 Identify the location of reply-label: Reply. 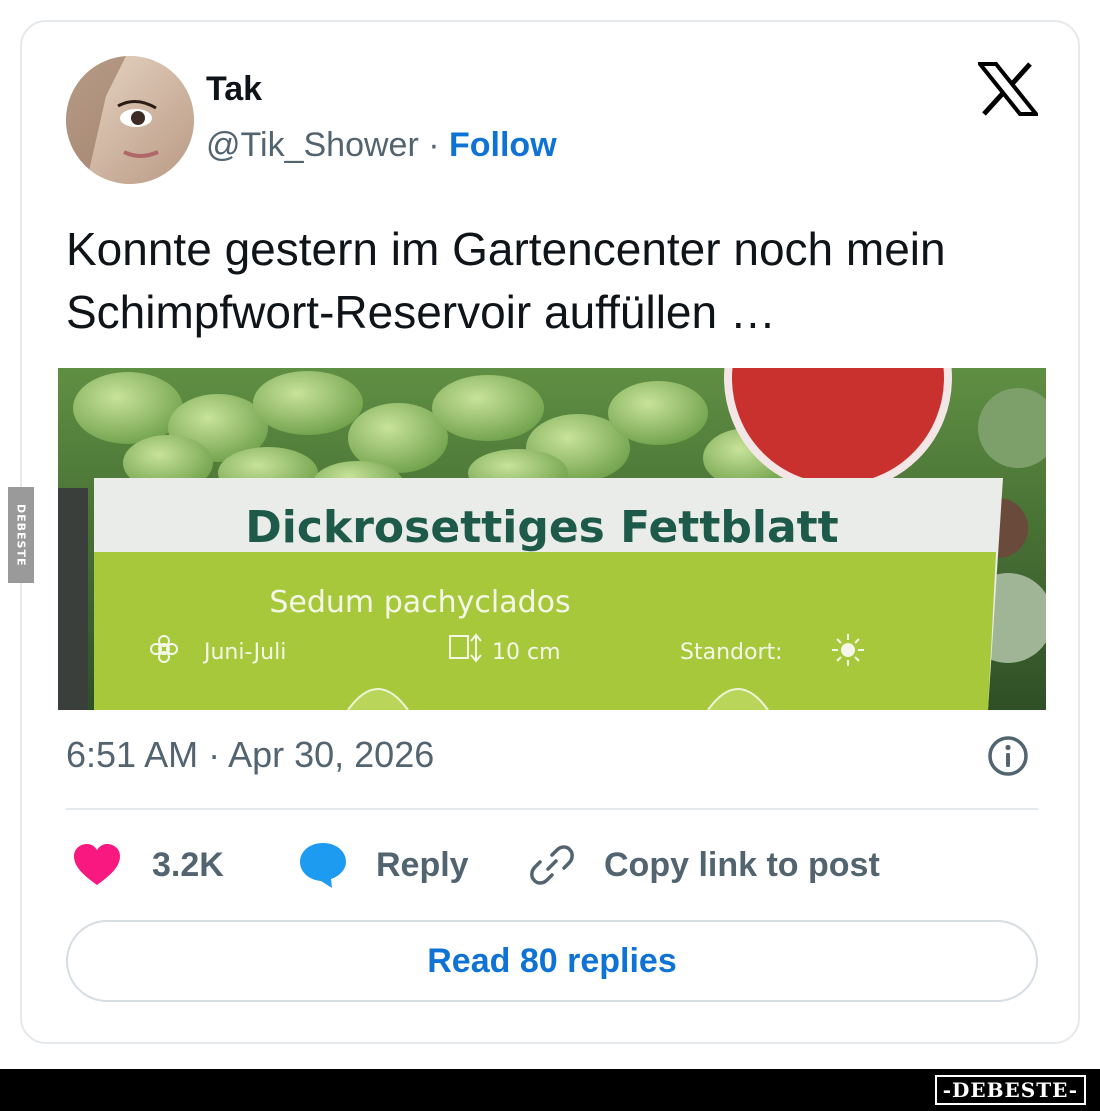
(422, 864).